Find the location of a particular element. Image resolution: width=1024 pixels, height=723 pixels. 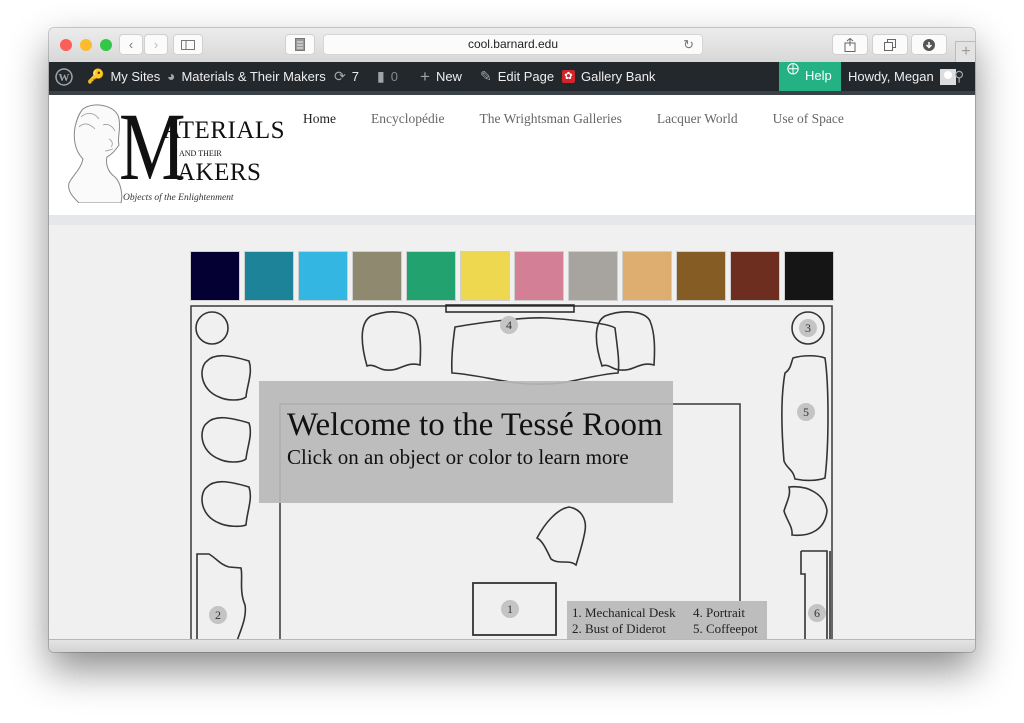

legend-item: 1. Mechanical Desk is located at coordinates (624, 613).